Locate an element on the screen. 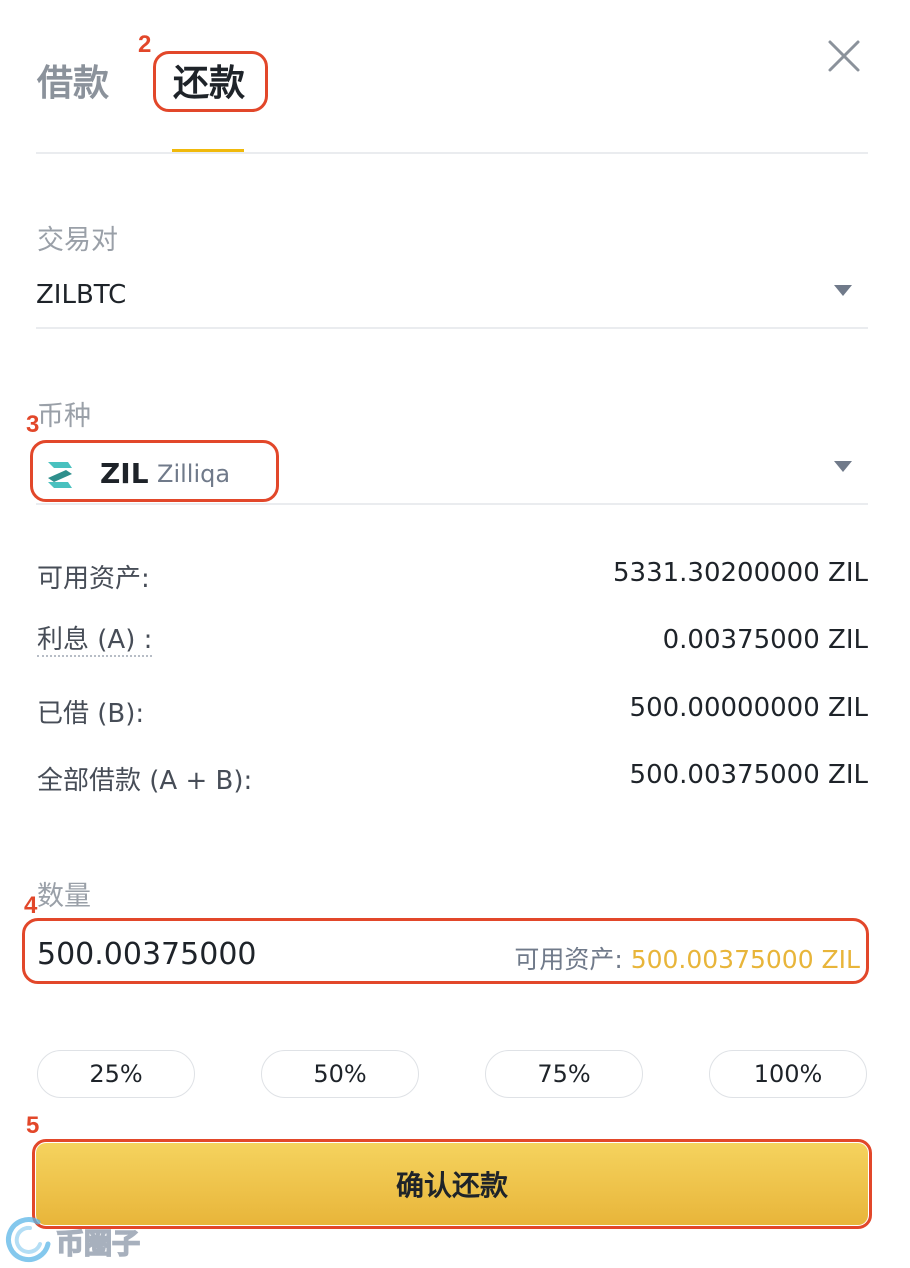  percent-25-button: 25% is located at coordinates (116, 1074).